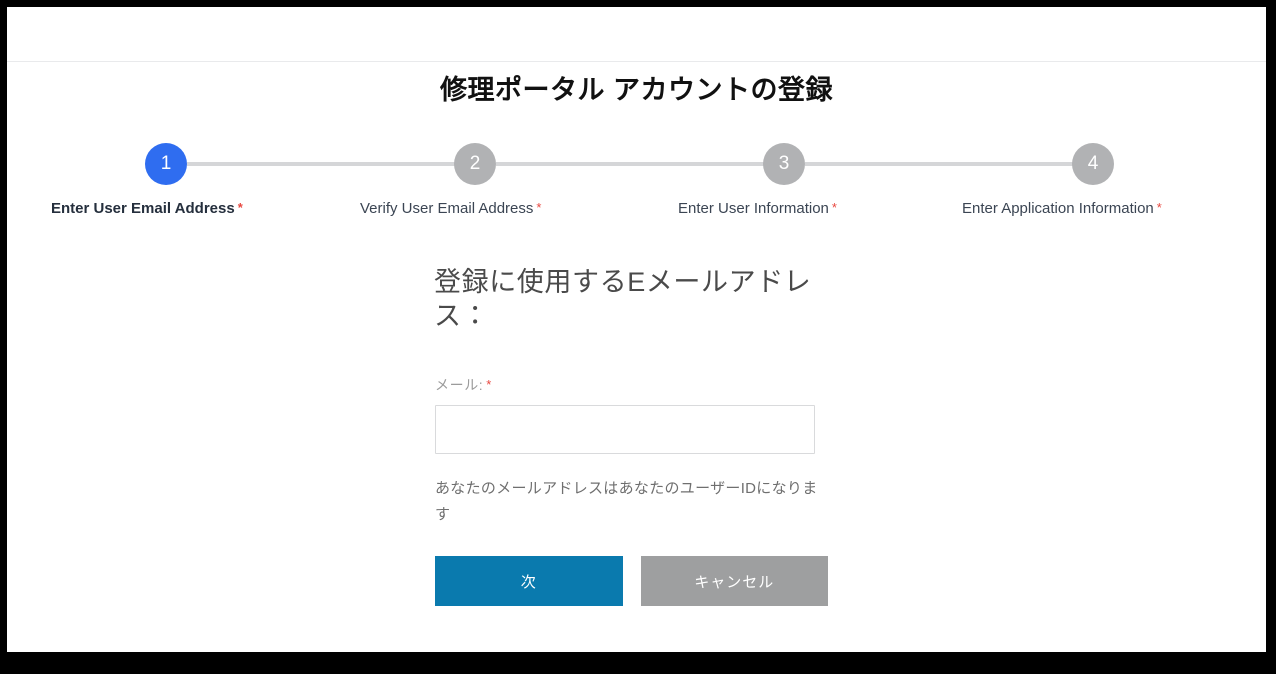  What do you see at coordinates (240, 207) in the screenshot?
I see `step-1-required-icon: *` at bounding box center [240, 207].